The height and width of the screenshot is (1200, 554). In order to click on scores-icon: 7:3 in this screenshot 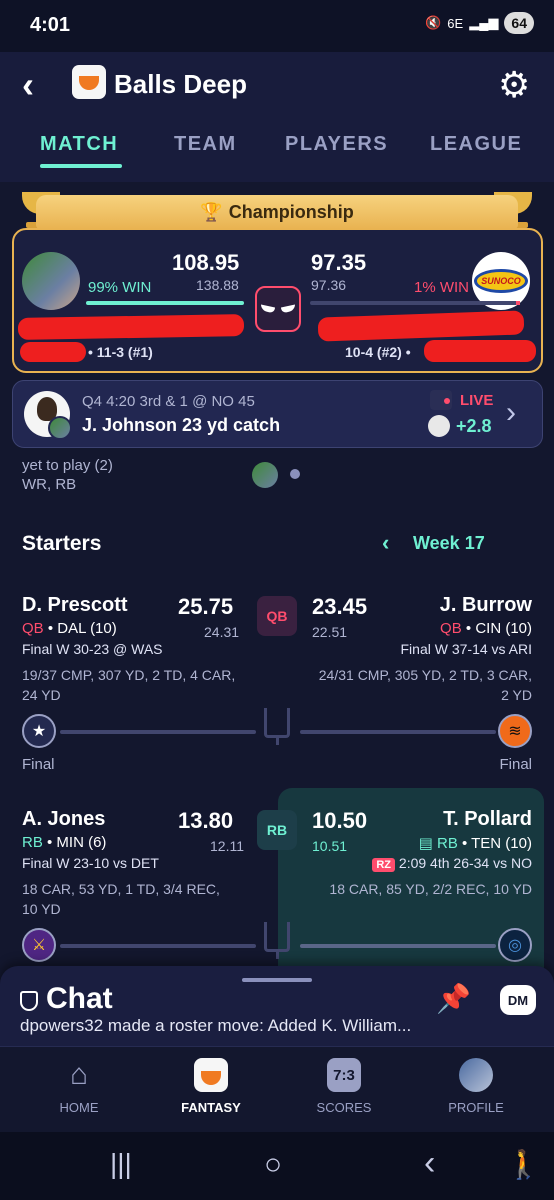, I will do `click(344, 1075)`.